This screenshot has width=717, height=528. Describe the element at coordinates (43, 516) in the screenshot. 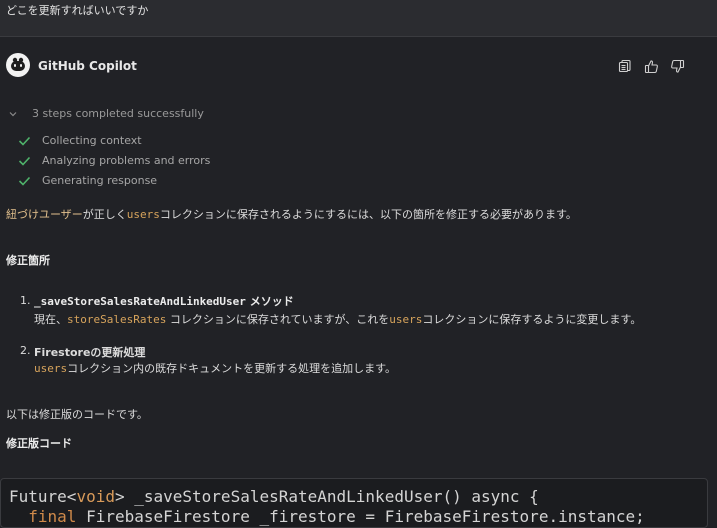

I see `code-keyword: final` at that location.